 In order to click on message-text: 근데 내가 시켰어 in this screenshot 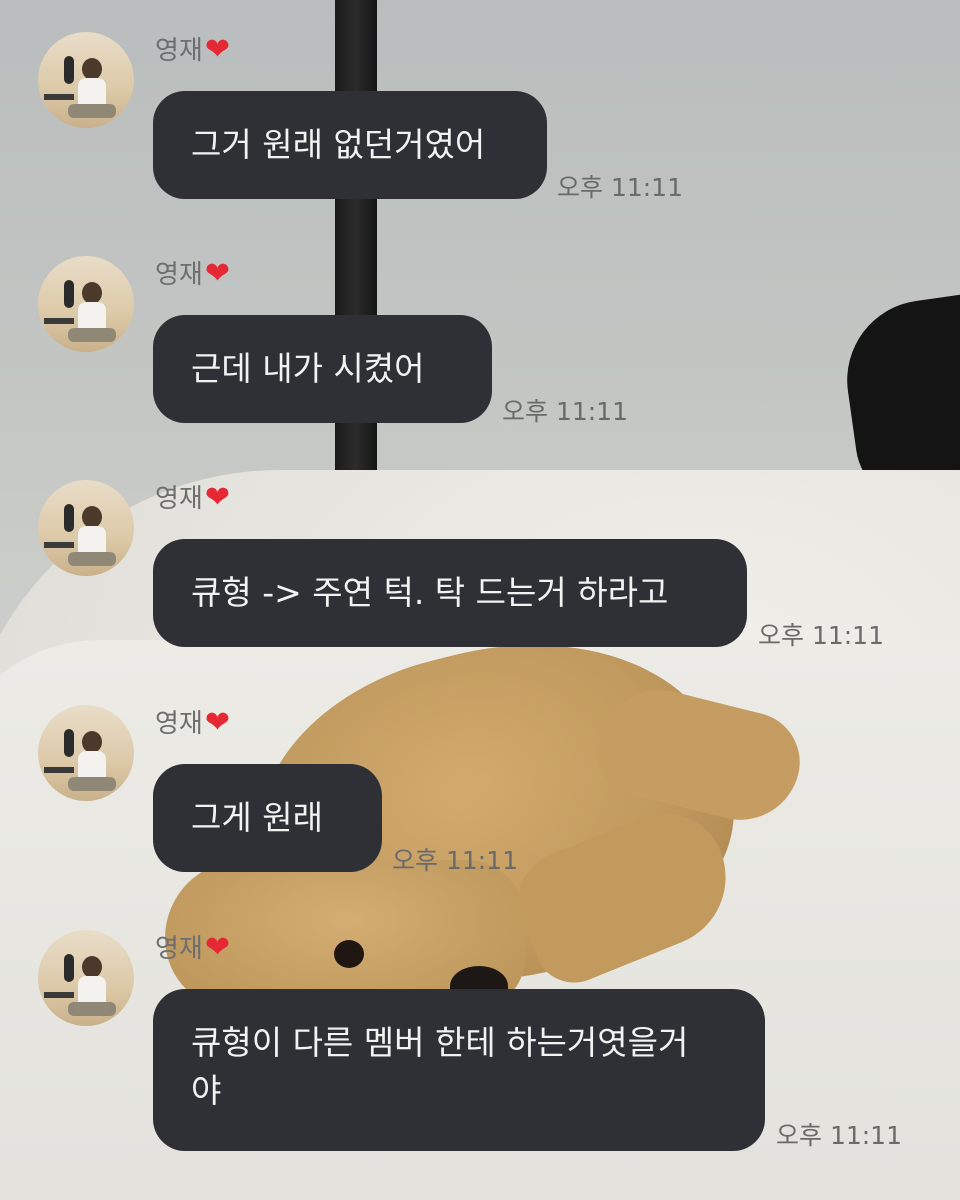, I will do `click(308, 368)`.